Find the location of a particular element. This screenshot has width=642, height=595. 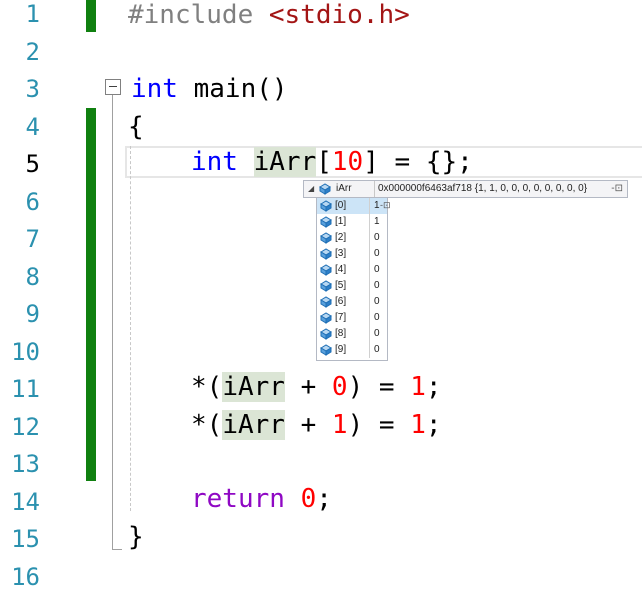

function-name: main() is located at coordinates (240, 89).